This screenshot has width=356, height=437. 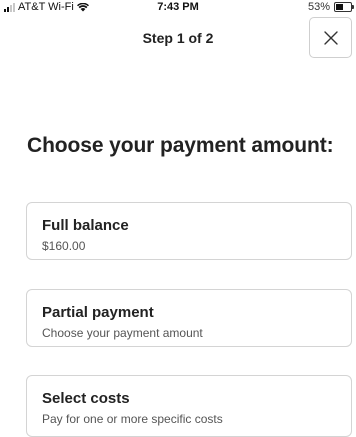 I want to click on battery-percent: 53%, so click(x=318, y=7).